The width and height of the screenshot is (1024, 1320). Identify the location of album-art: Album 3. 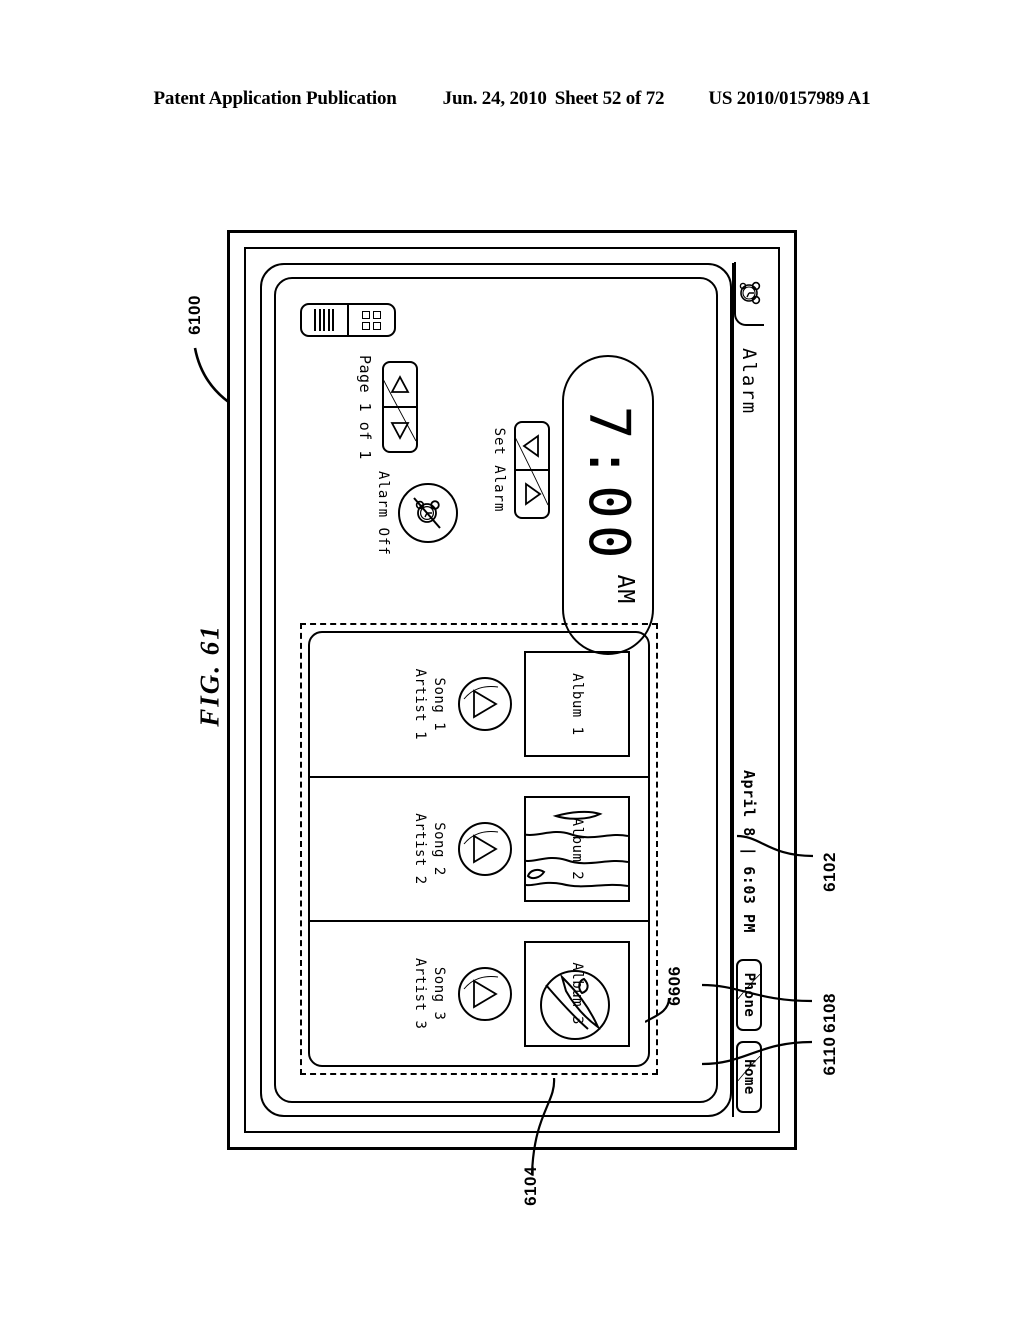
(577, 993).